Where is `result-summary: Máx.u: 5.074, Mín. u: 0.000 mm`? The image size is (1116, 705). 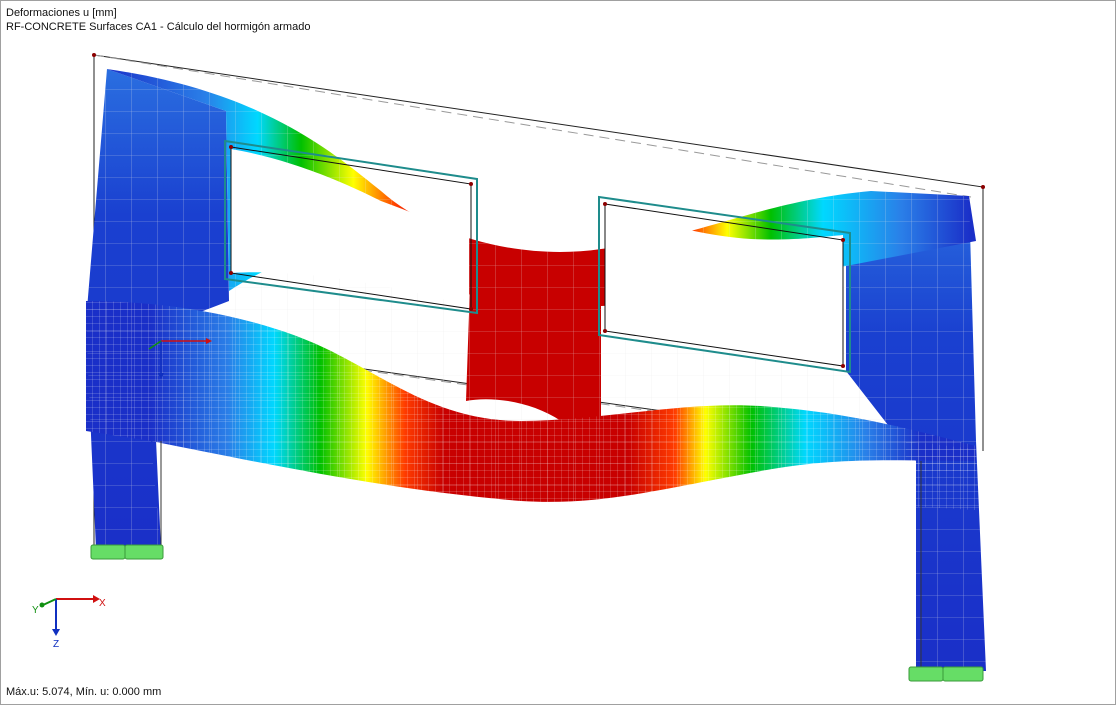 result-summary: Máx.u: 5.074, Mín. u: 0.000 mm is located at coordinates (84, 692).